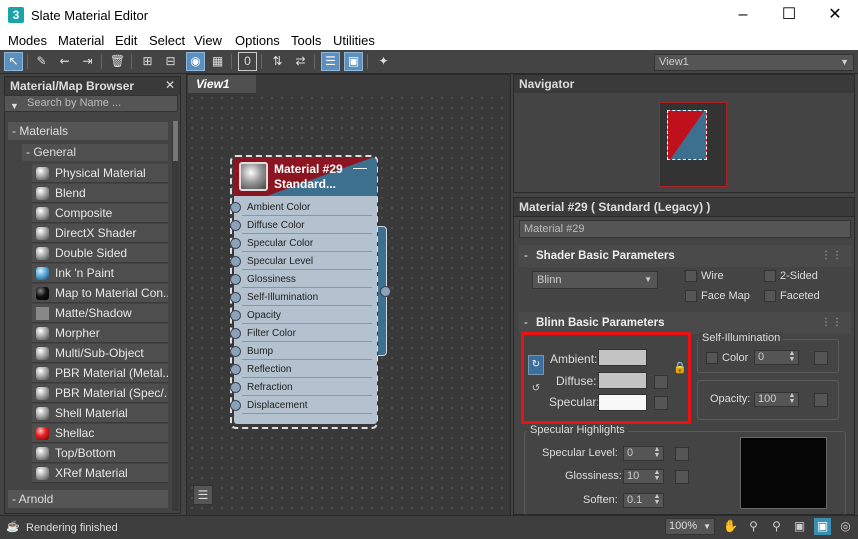 The height and width of the screenshot is (539, 858). Describe the element at coordinates (643, 476) in the screenshot. I see `glossiness-spinner: 10 ▲ ▼` at that location.